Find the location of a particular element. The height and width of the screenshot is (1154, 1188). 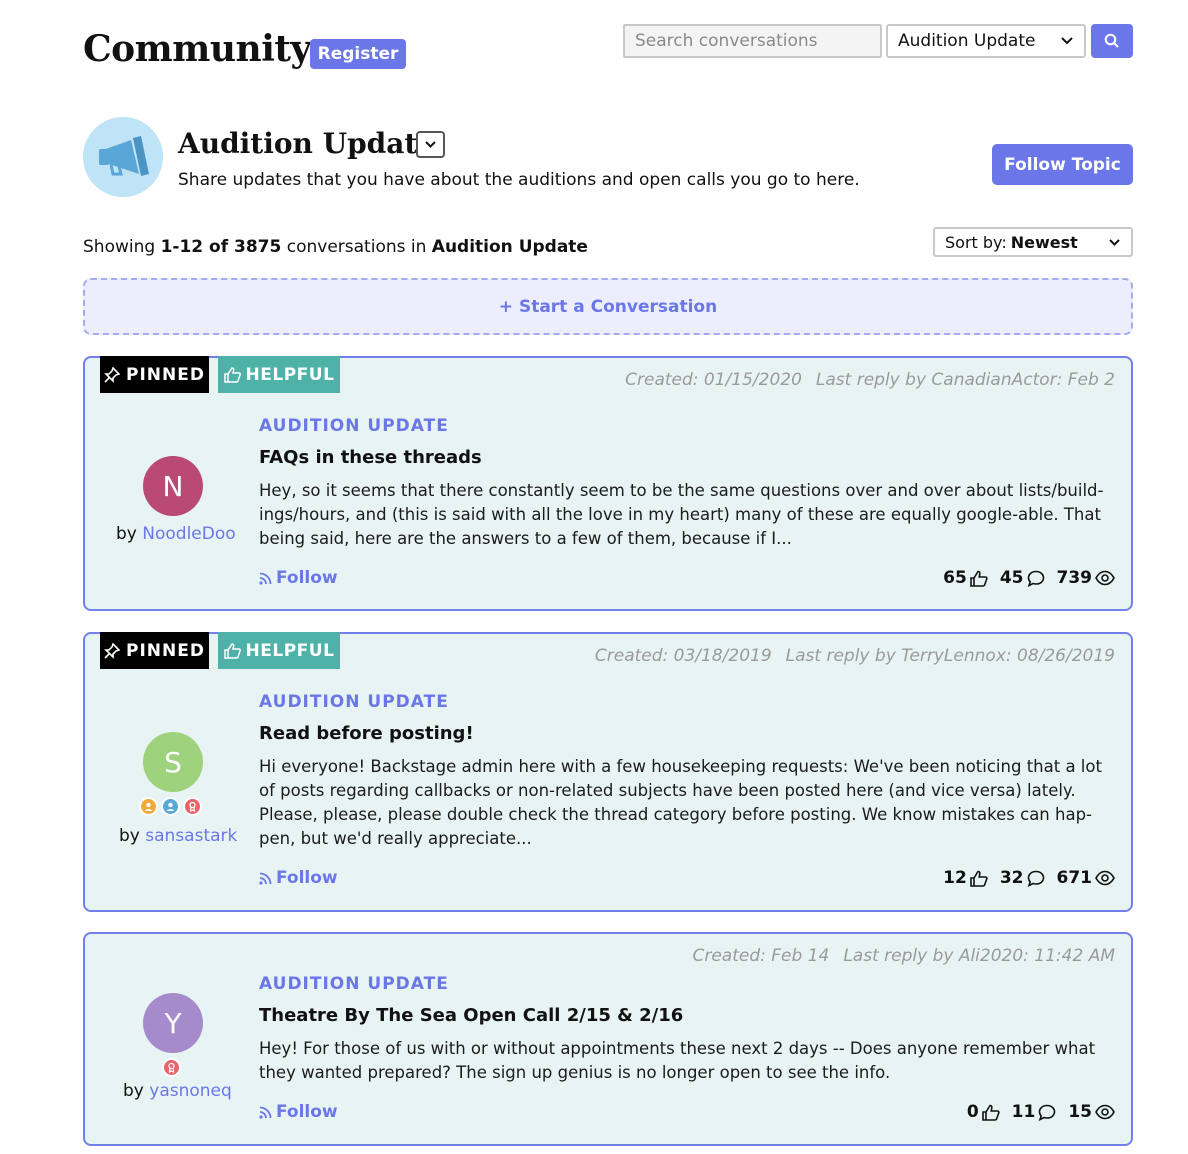

sort-label: Sort by: is located at coordinates (976, 242).